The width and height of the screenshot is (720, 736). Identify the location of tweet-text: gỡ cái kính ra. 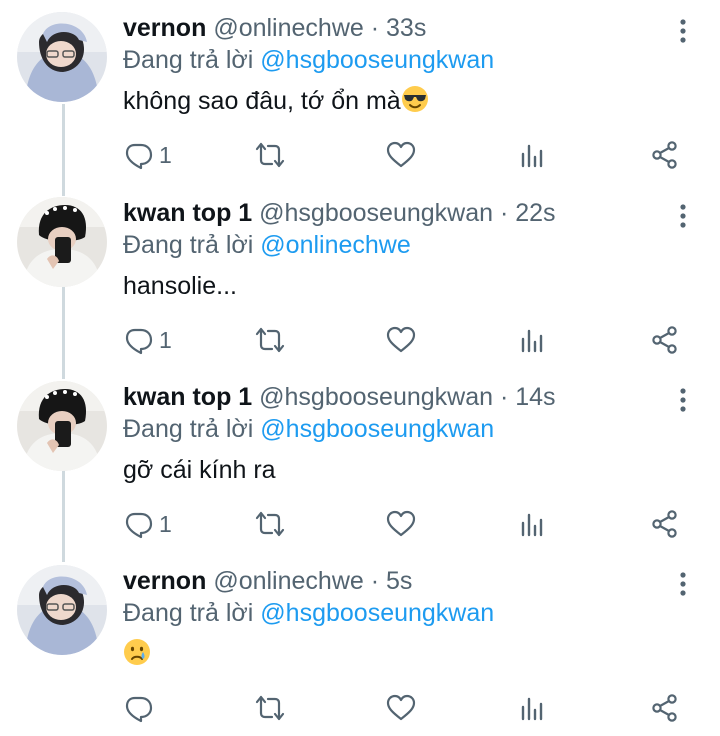
(199, 470).